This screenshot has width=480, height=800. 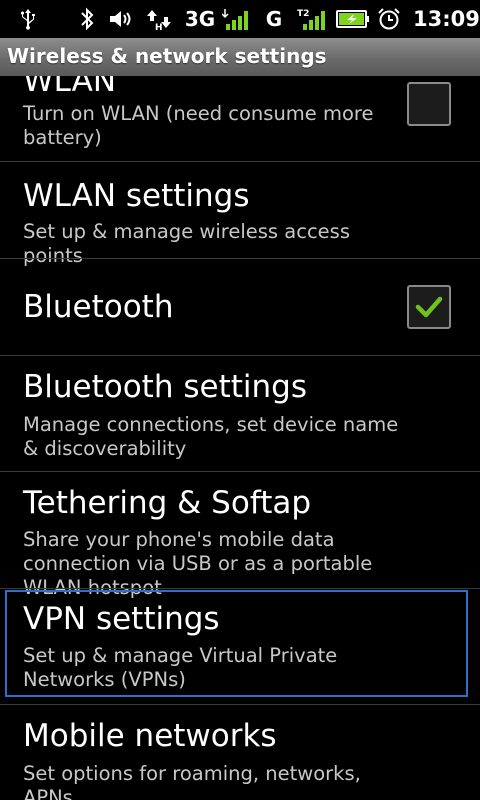 I want to click on list-item-bluetooth: Bluetooth, so click(x=240, y=307).